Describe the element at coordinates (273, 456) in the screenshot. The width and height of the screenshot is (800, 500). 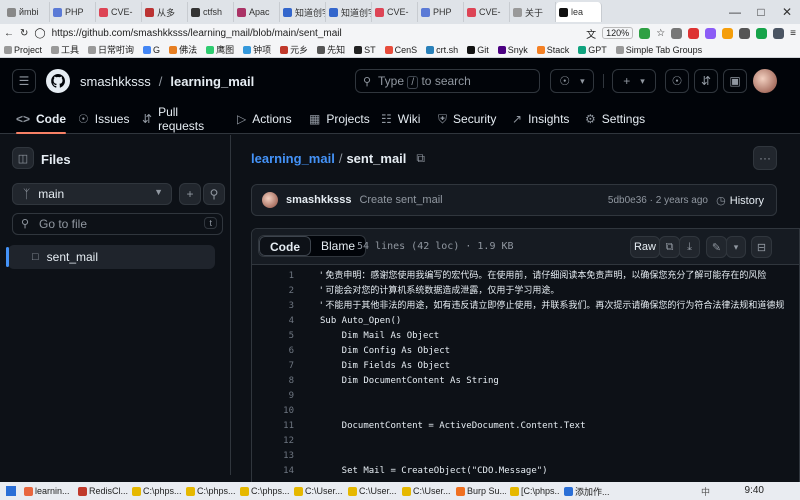
I see `line-number: 13` at that location.